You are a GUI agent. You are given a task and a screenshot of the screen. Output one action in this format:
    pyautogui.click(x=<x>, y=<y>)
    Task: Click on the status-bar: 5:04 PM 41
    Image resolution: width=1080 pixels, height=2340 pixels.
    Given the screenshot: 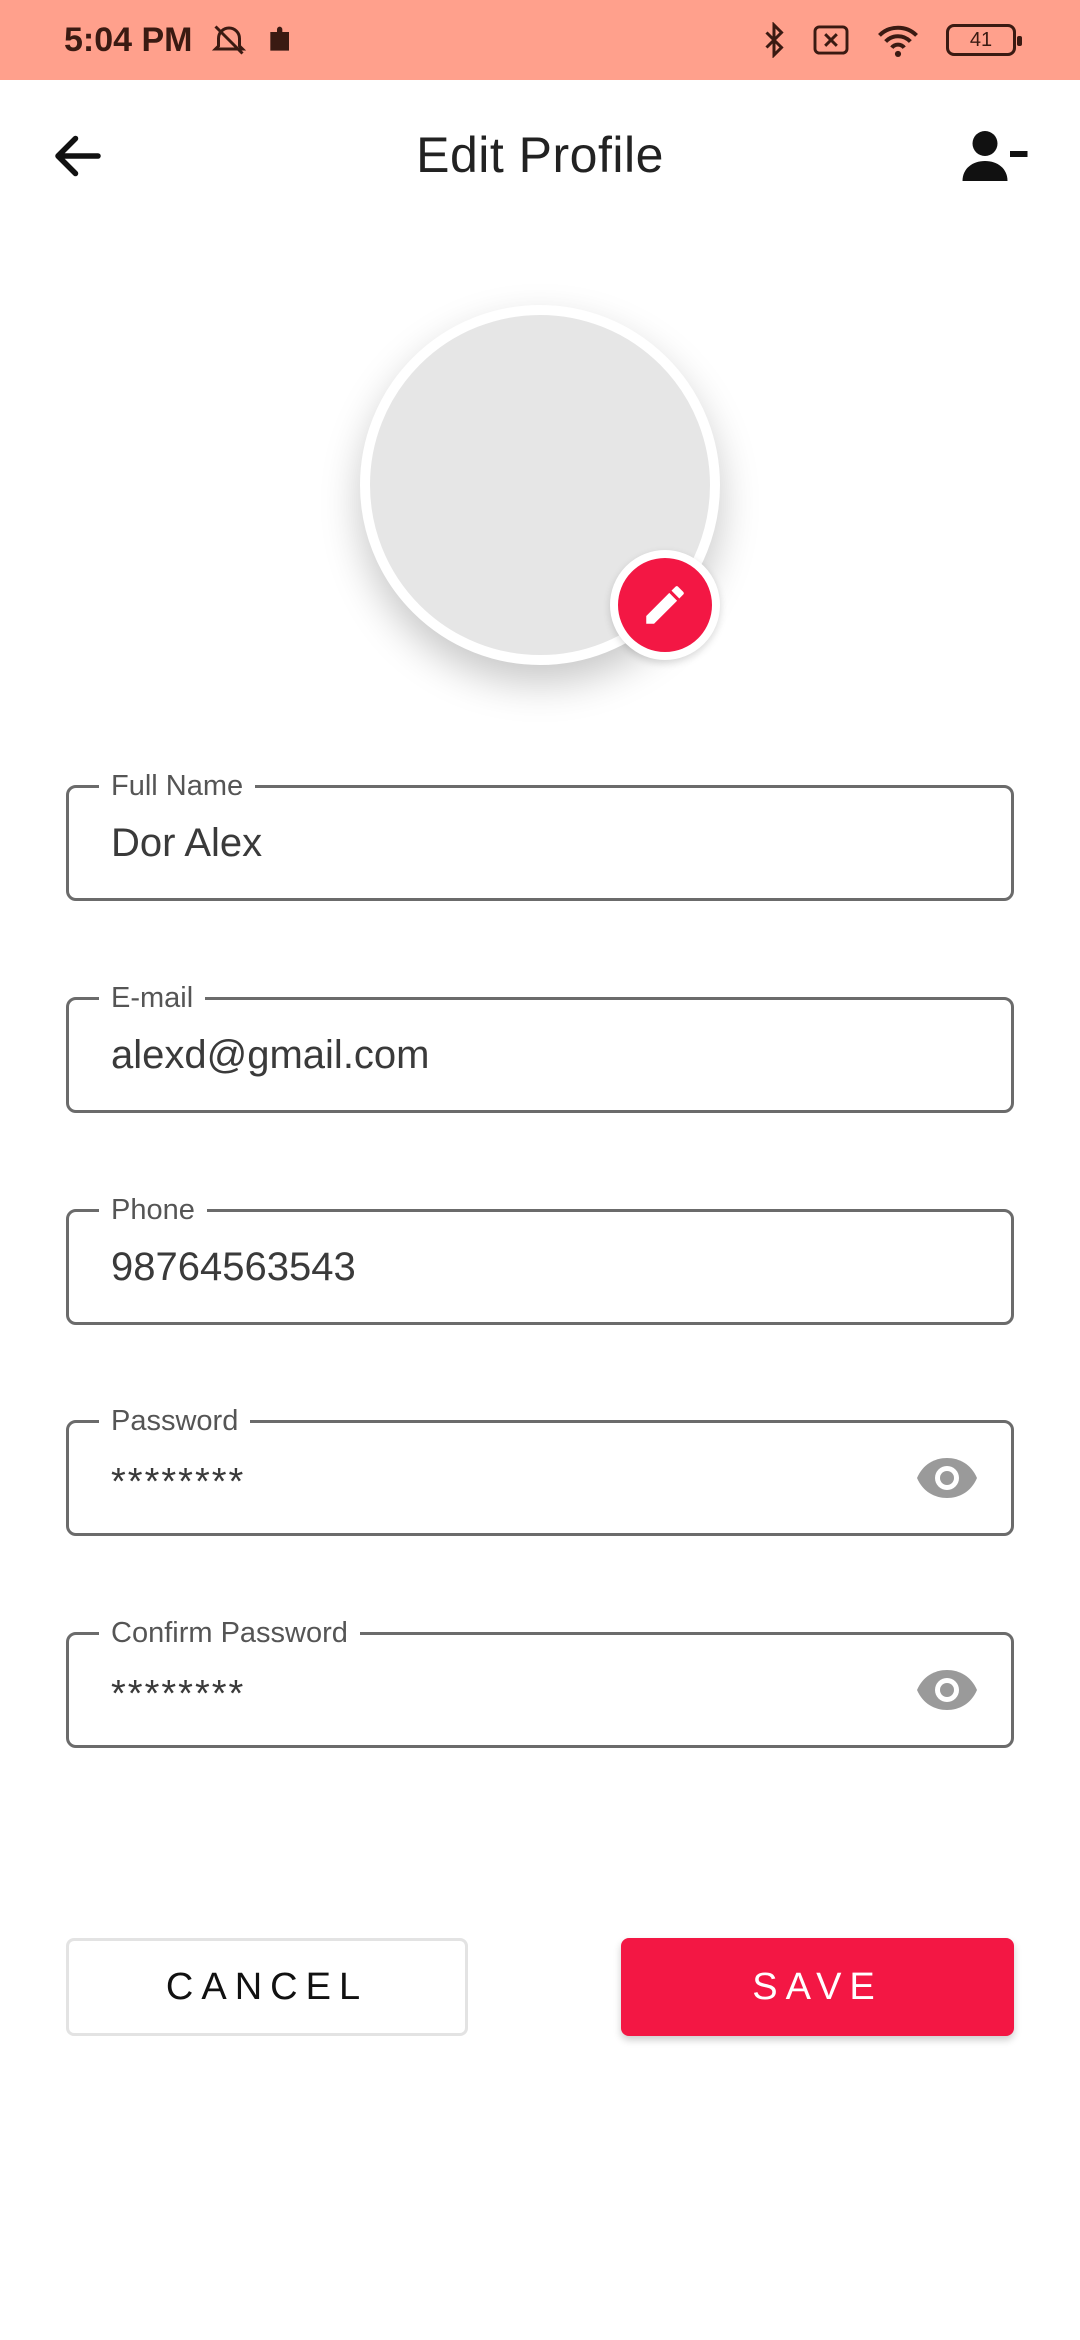 What is the action you would take?
    pyautogui.click(x=540, y=40)
    